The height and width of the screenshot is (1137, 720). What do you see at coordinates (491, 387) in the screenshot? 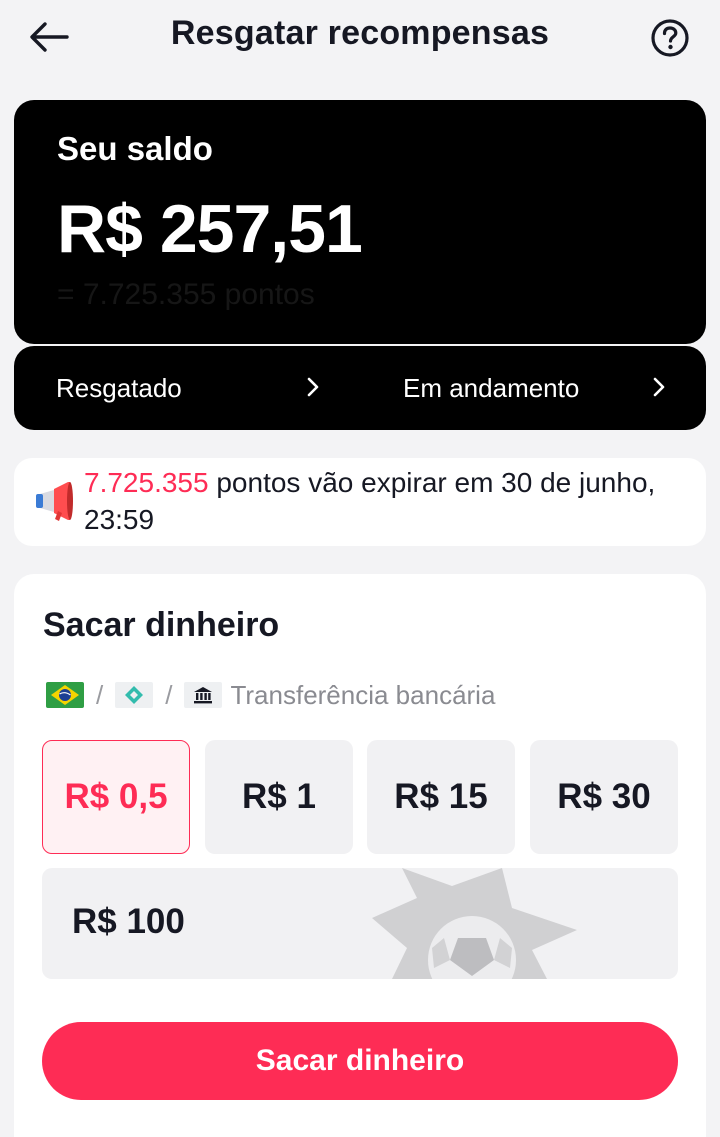
I see `in-progress-label: Em andamento` at bounding box center [491, 387].